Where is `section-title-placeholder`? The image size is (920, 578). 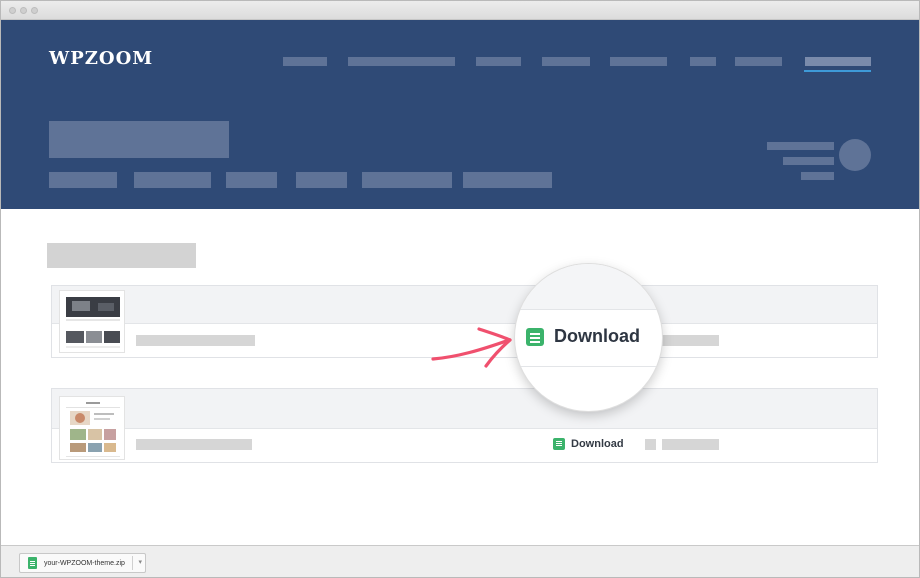
section-title-placeholder is located at coordinates (121, 255).